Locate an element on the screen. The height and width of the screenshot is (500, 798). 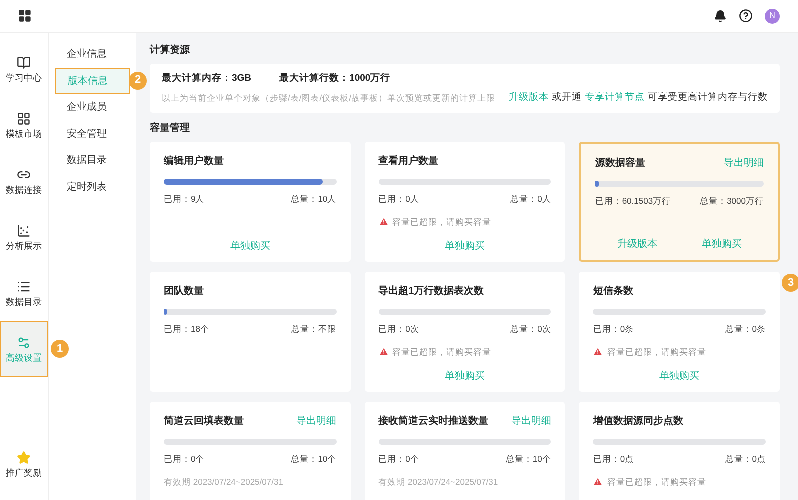
card-title: 源数据容量 is located at coordinates (620, 163).